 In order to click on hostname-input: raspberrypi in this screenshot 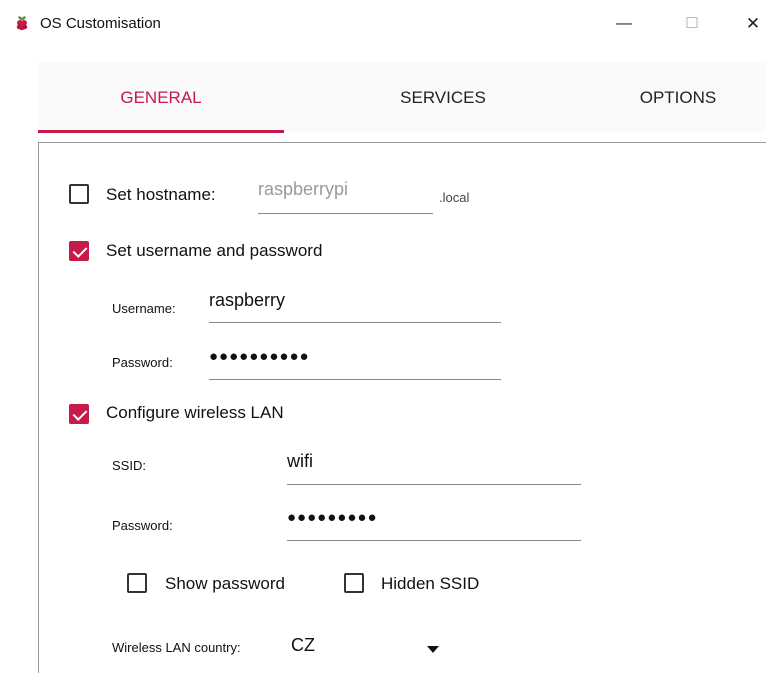, I will do `click(303, 189)`.